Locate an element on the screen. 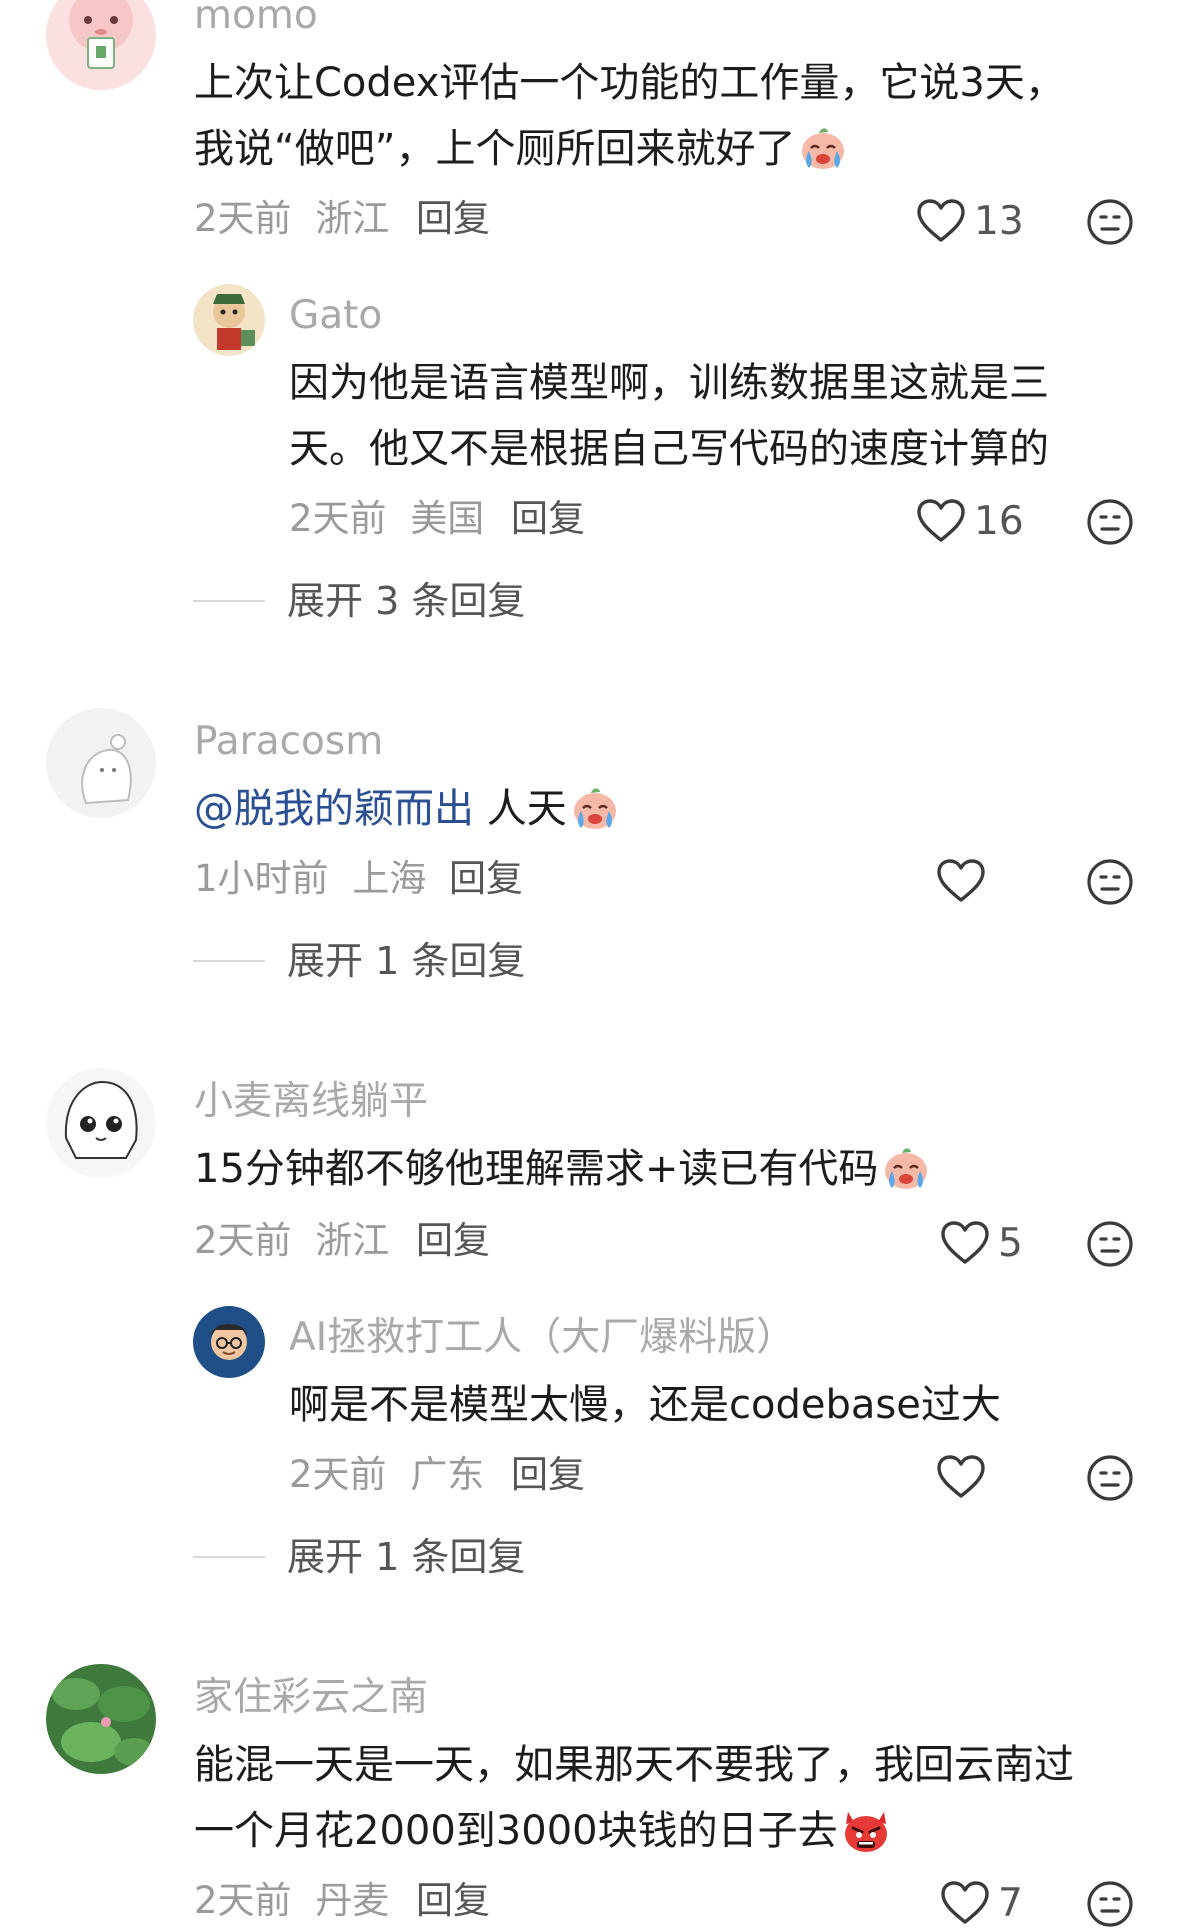 The image size is (1179, 1931). comment-text: 15分钟都不够他理解需求+读已有代码 is located at coordinates (563, 1169).